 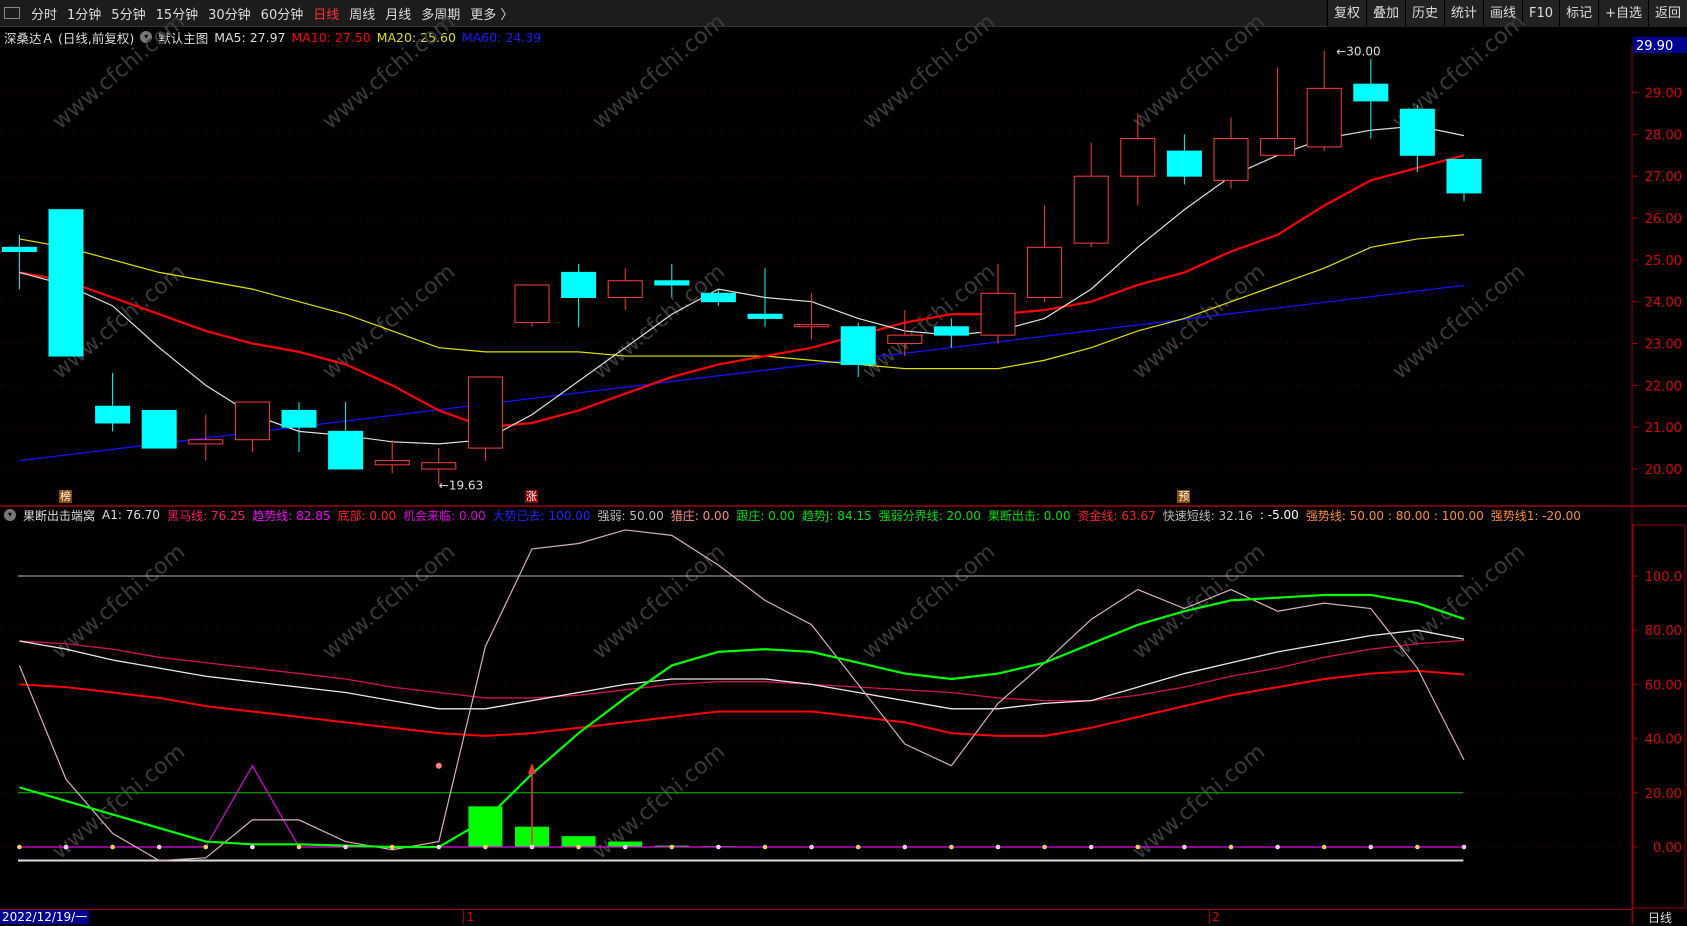 I want to click on indicator-legend-item: 机会来临: 0.00, so click(x=444, y=515).